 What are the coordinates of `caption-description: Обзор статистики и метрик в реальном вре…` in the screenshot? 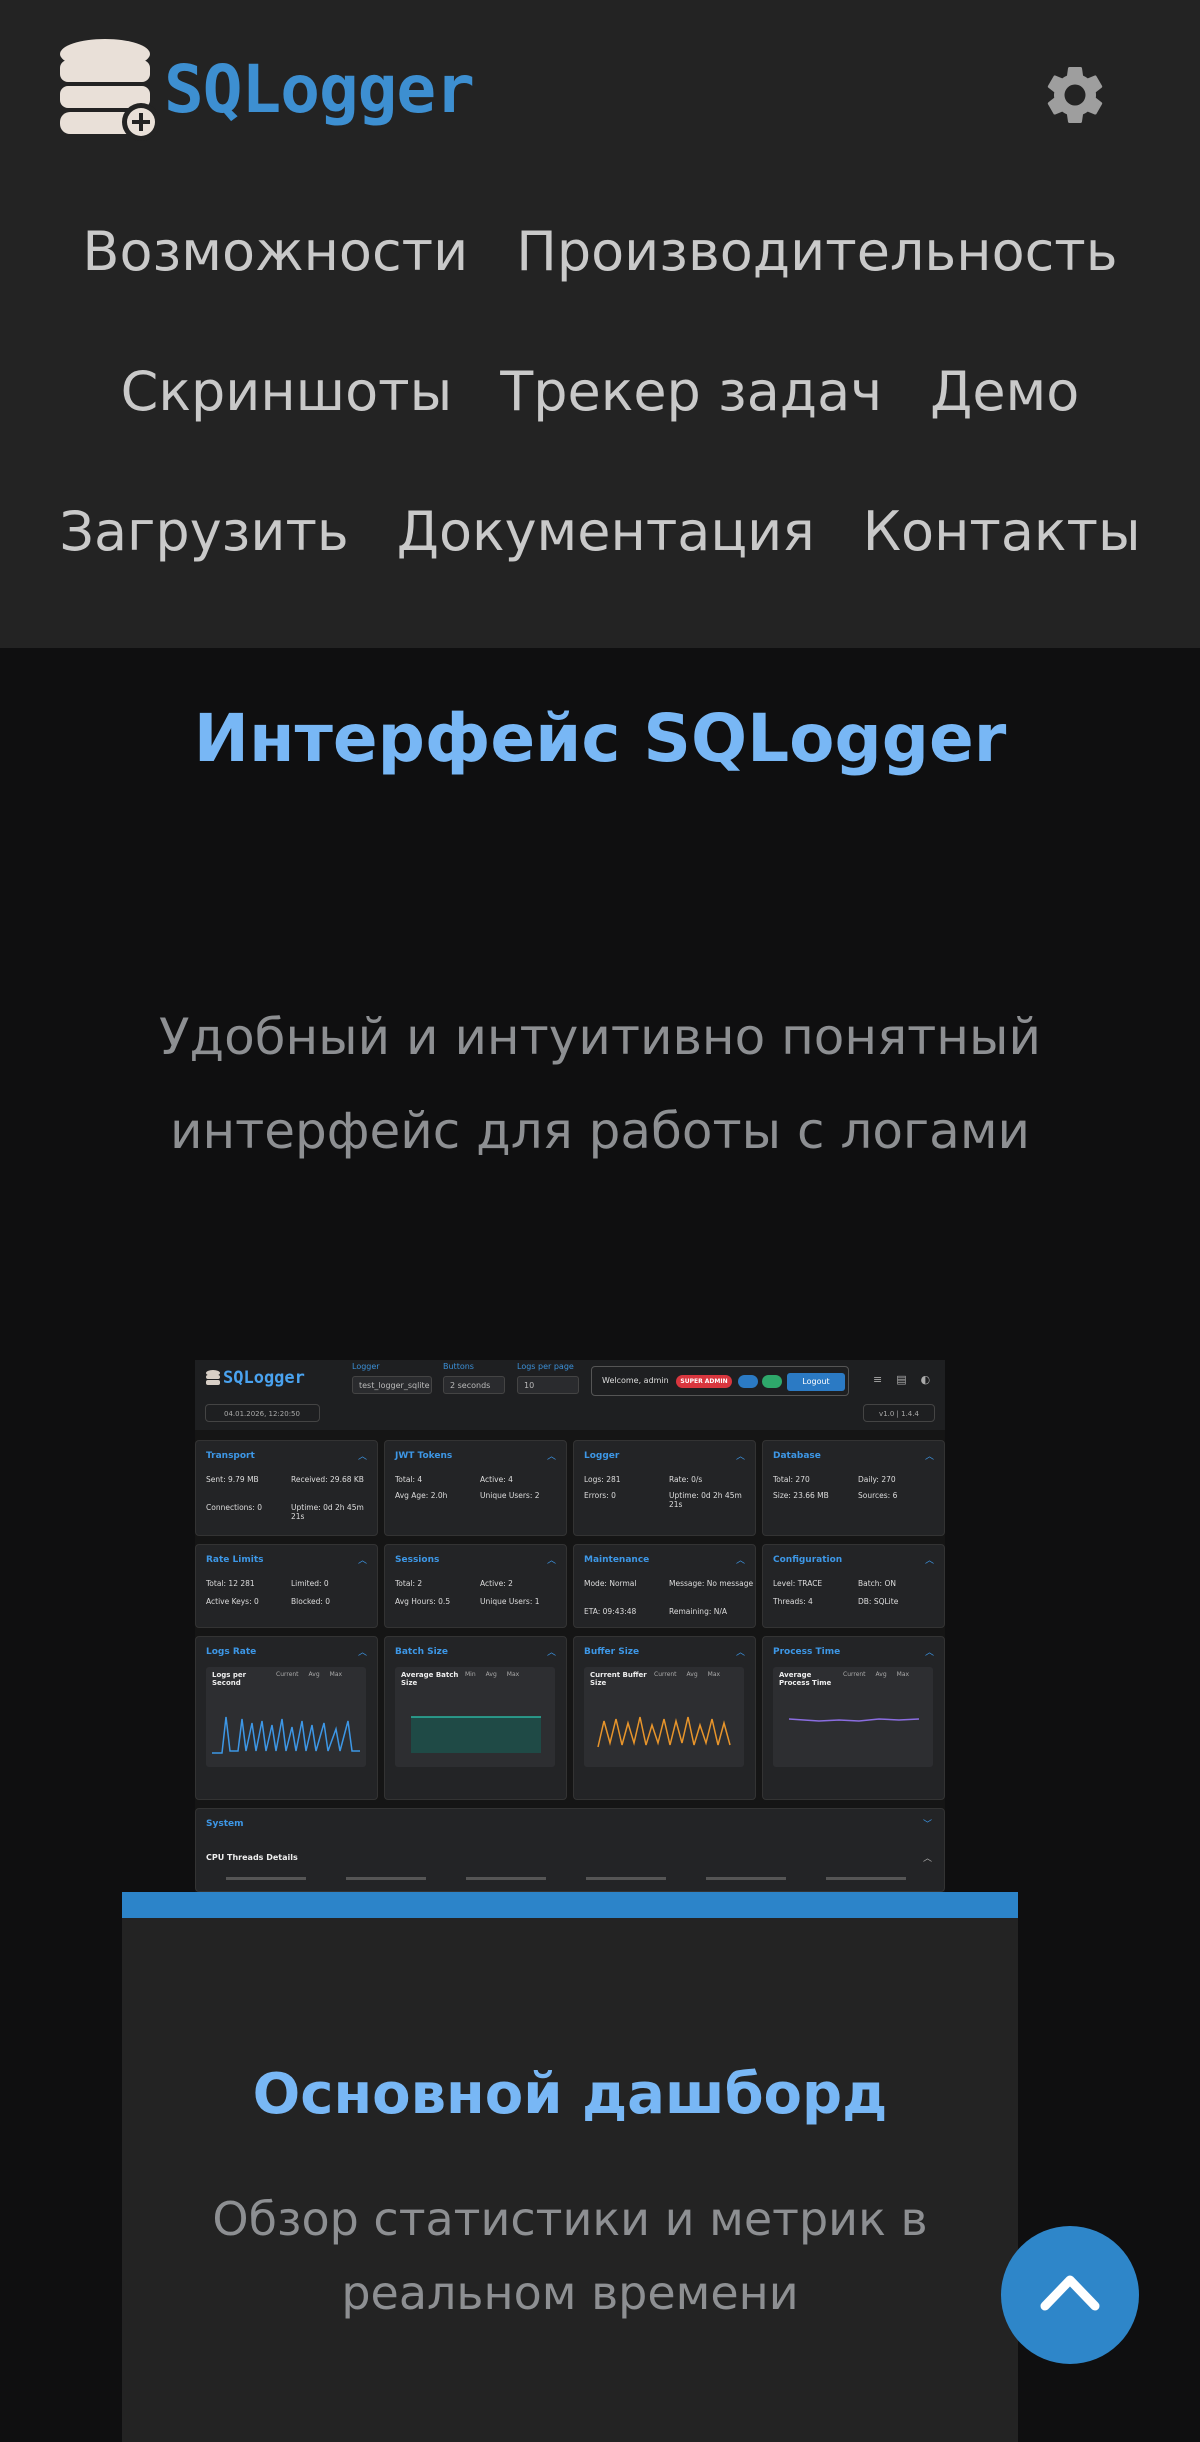 It's located at (570, 2256).